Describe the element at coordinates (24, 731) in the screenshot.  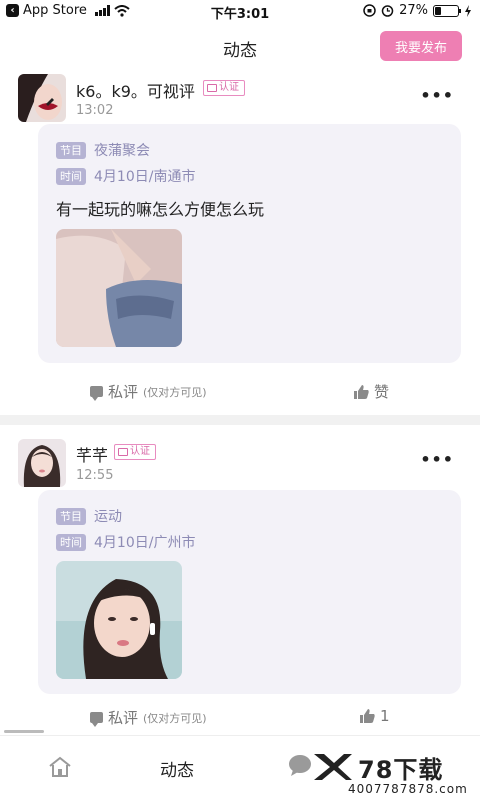
I see `scroll-indicator` at that location.